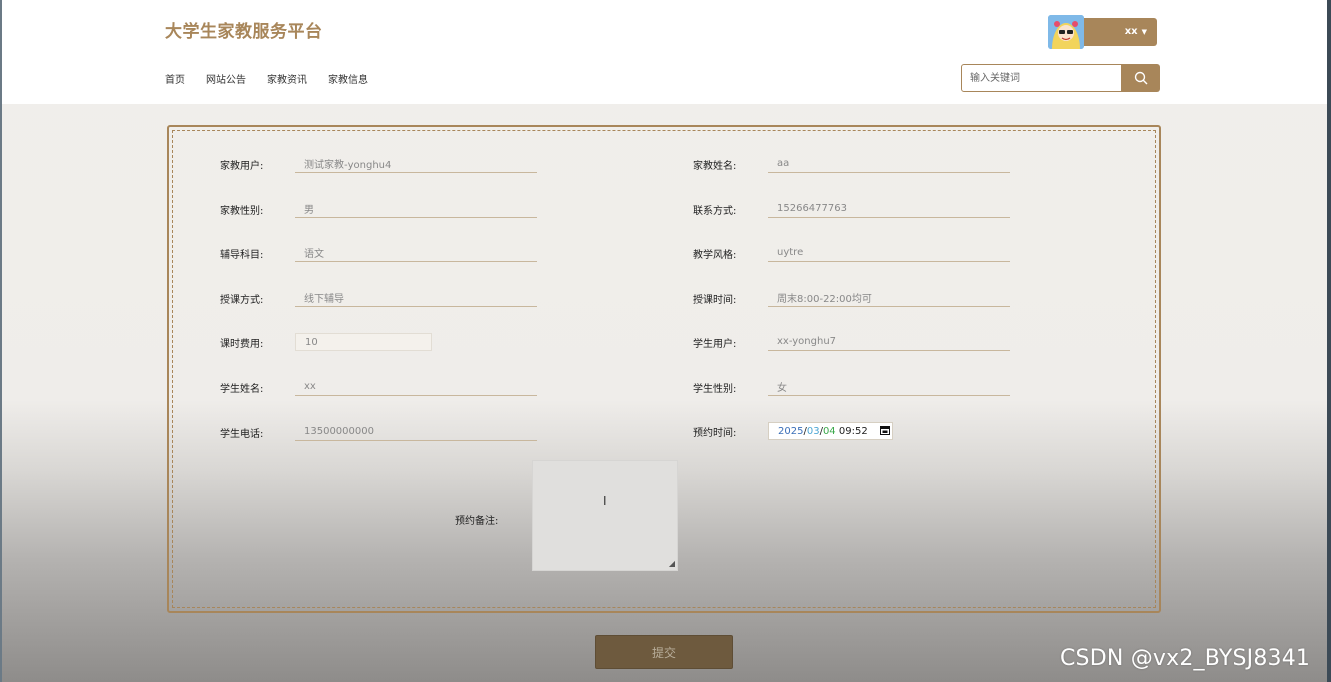  I want to click on label-student-name: 学生姓名:, so click(242, 389).